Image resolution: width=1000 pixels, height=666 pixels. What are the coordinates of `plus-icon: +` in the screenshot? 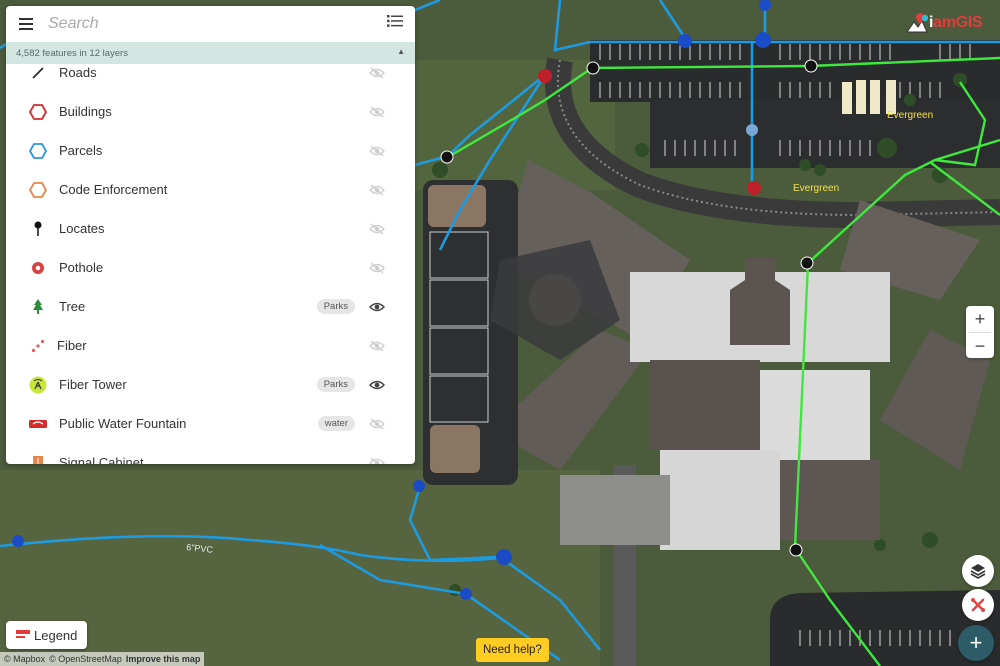 It's located at (976, 642).